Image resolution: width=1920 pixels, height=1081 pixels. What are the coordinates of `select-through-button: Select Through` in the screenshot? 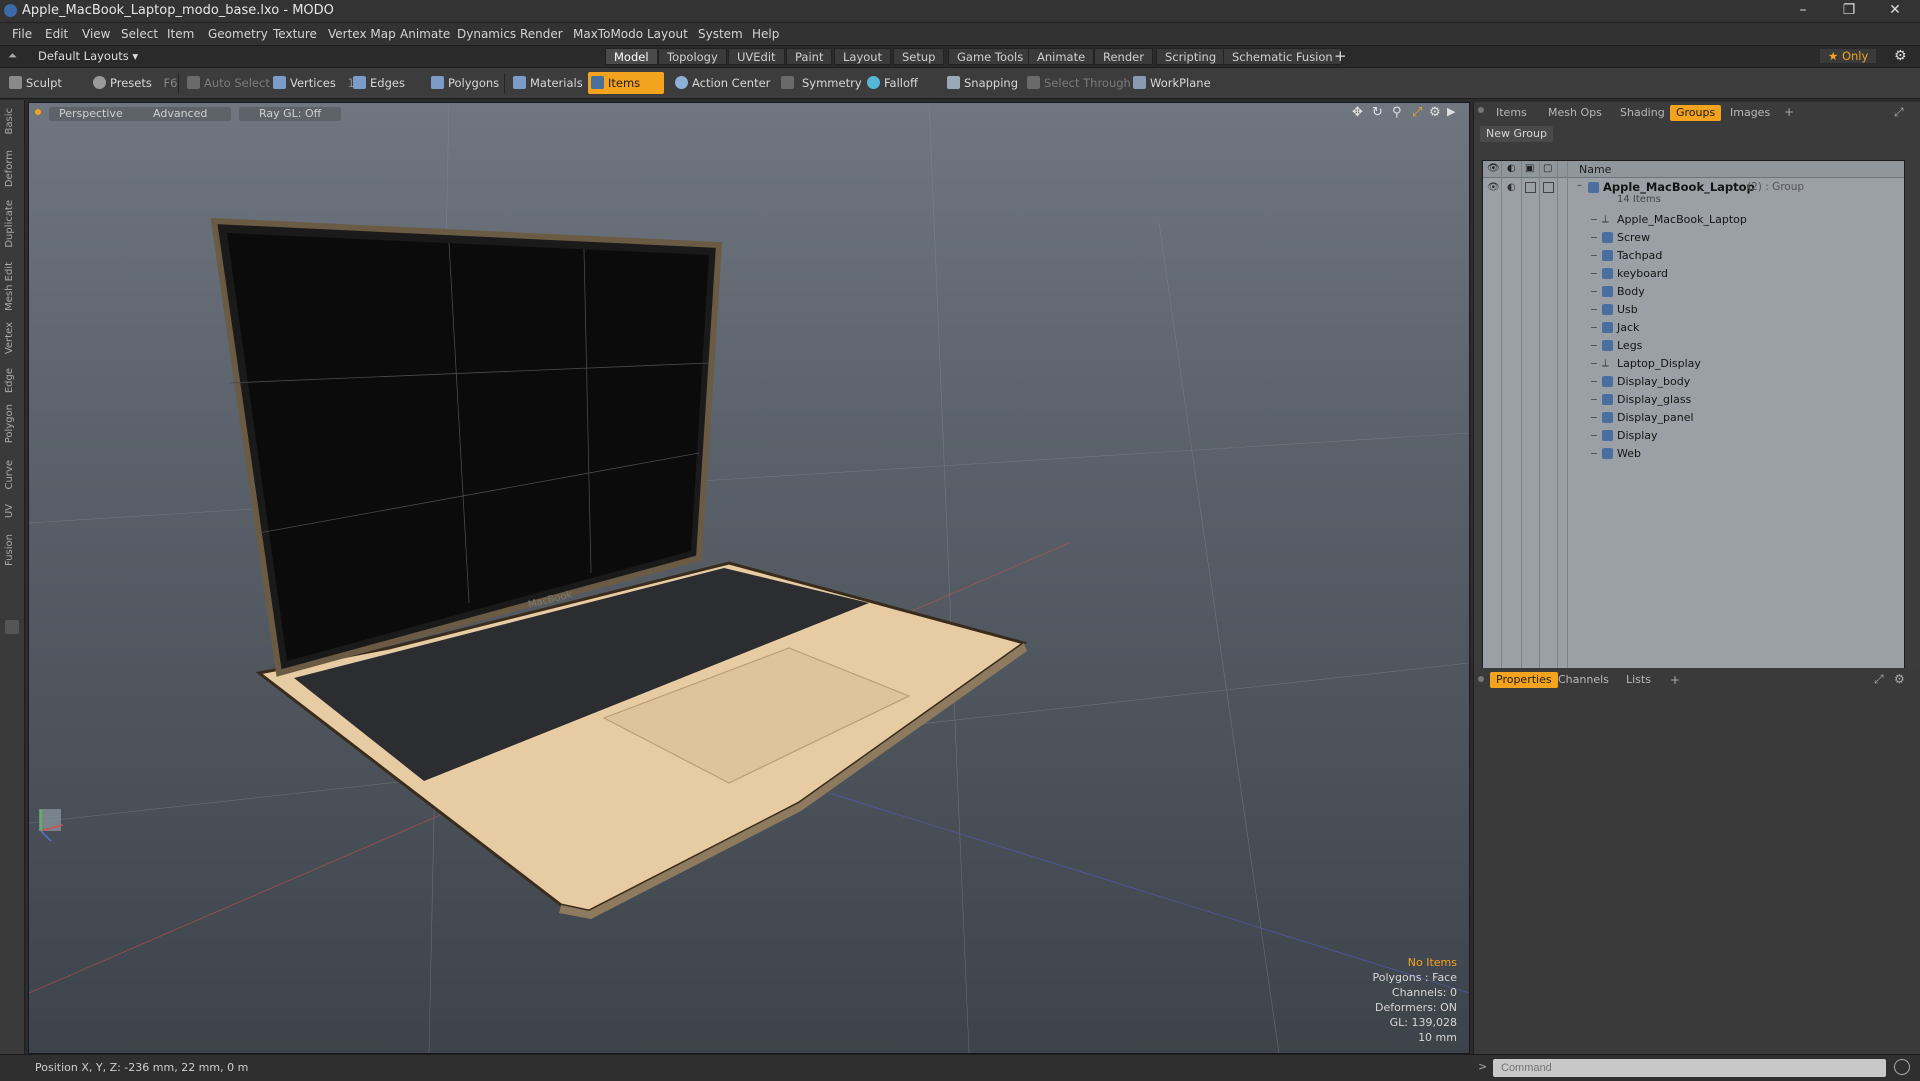 It's located at (1080, 83).